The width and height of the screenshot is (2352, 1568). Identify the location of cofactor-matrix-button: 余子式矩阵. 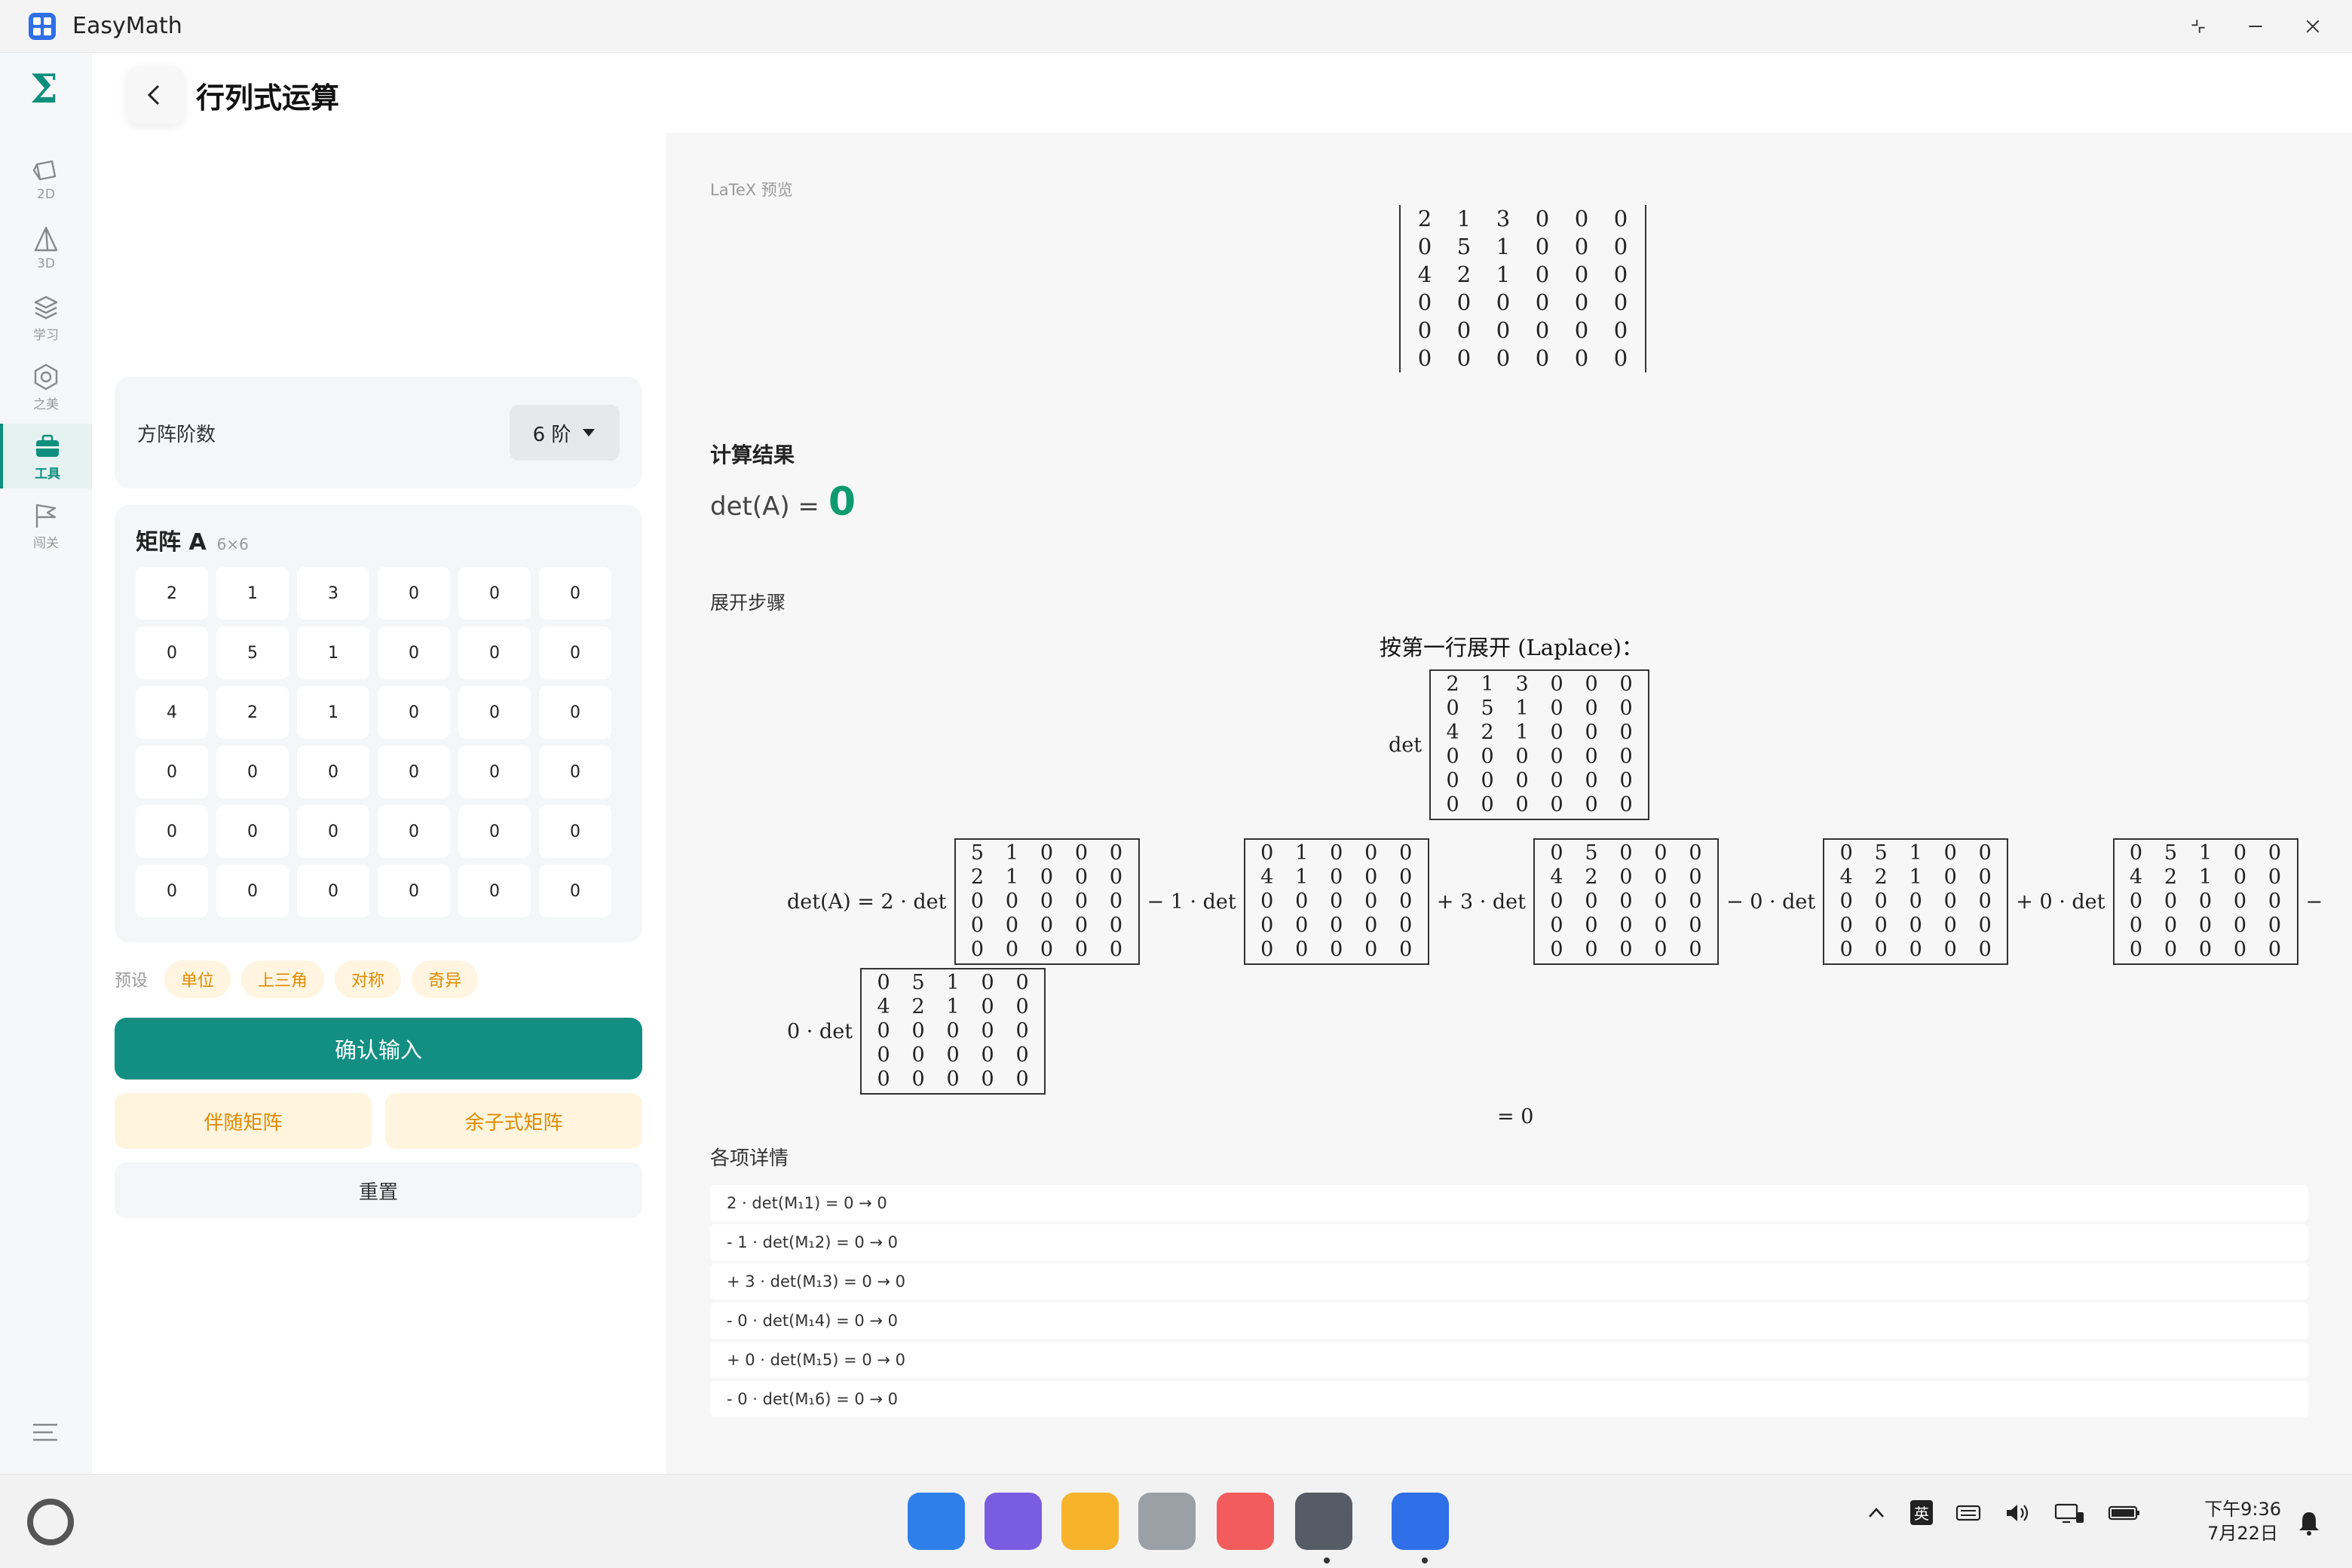
(513, 1121).